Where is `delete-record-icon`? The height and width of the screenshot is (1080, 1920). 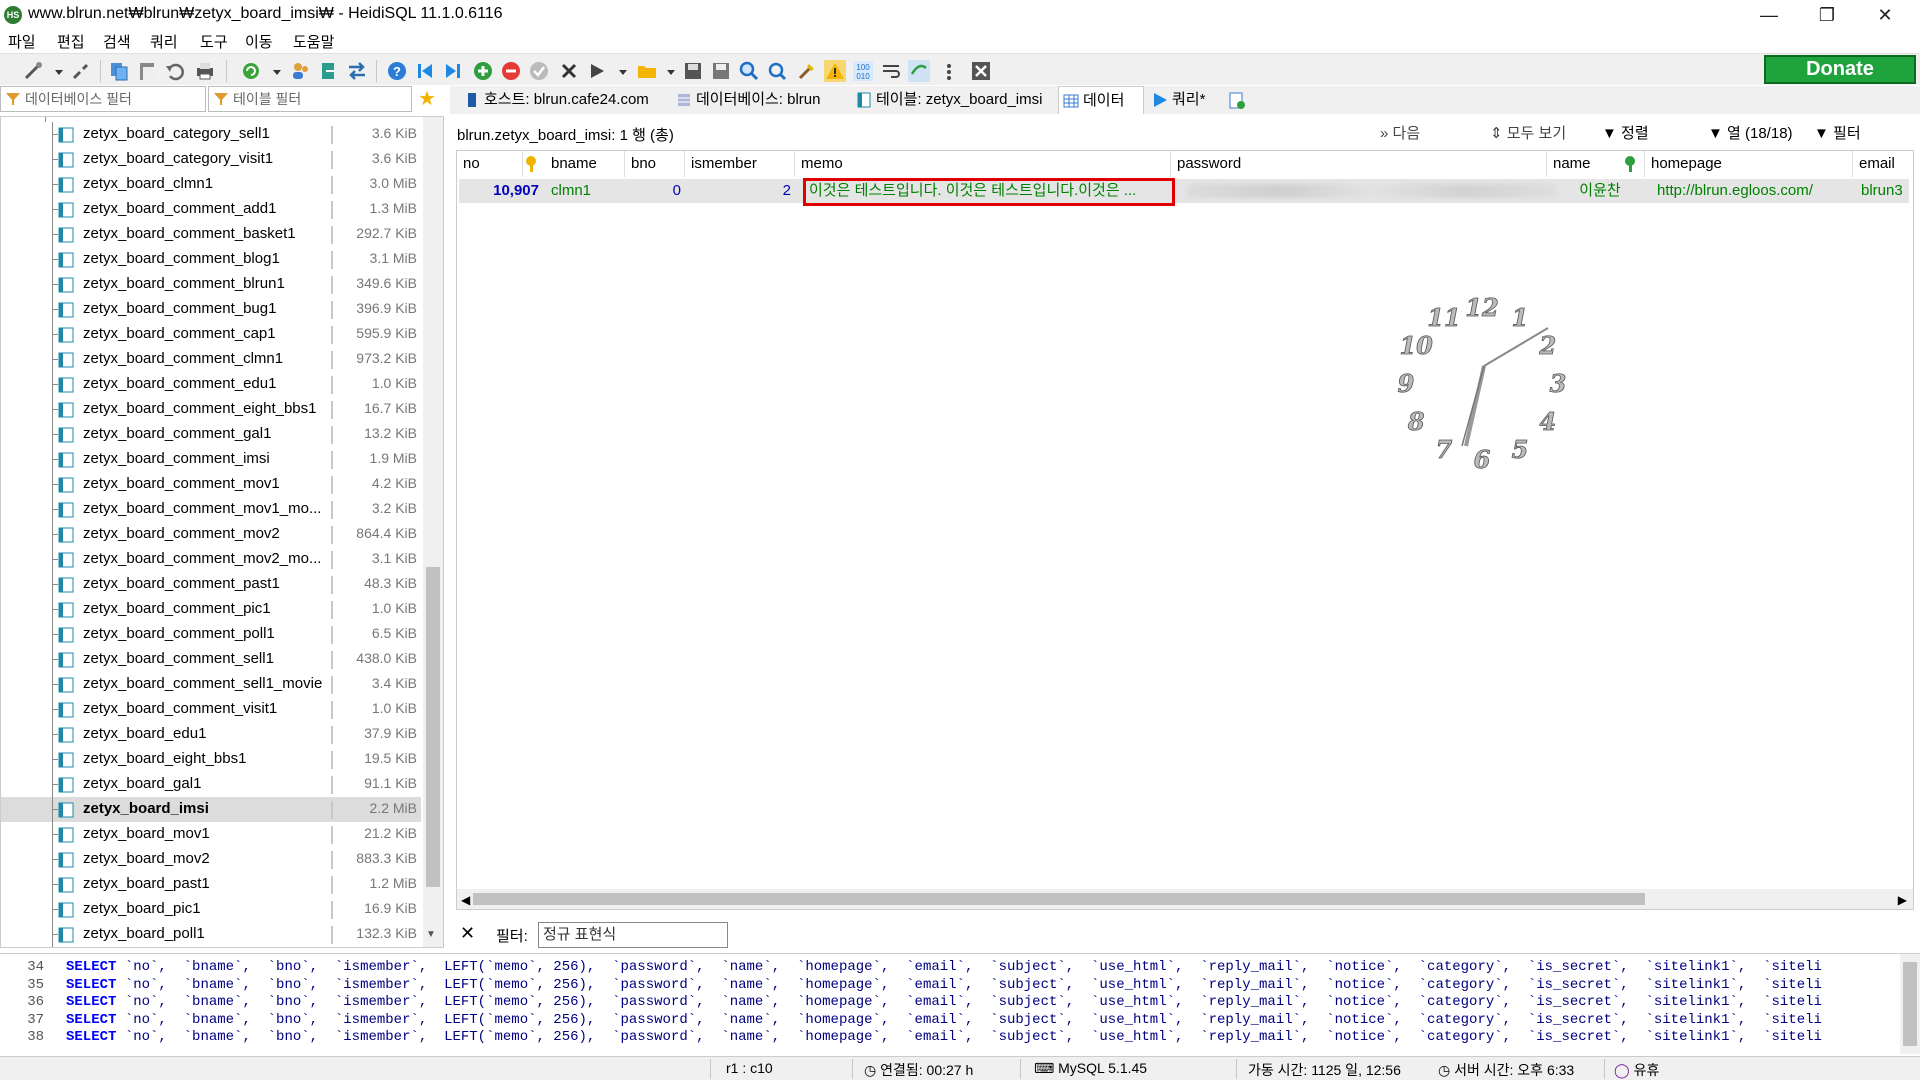
delete-record-icon is located at coordinates (511, 71).